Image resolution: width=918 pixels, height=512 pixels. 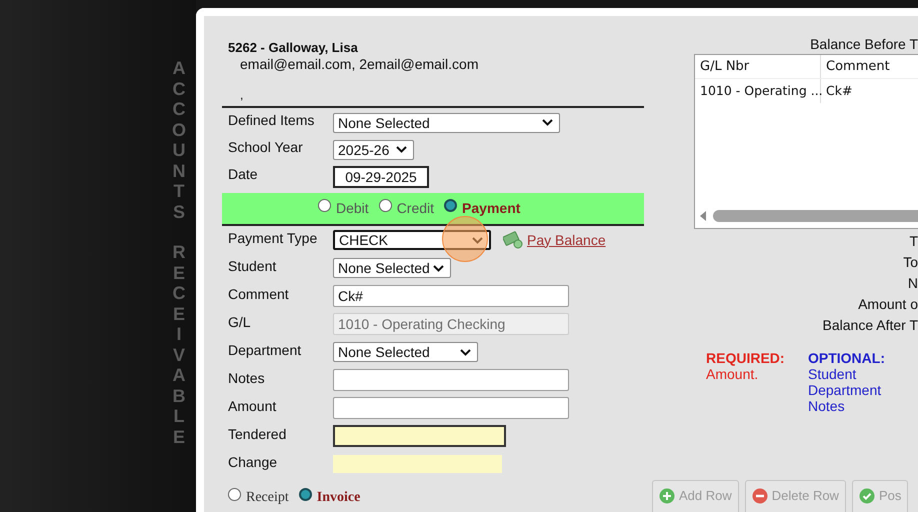 I want to click on field-label: Defined Items, so click(x=271, y=120).